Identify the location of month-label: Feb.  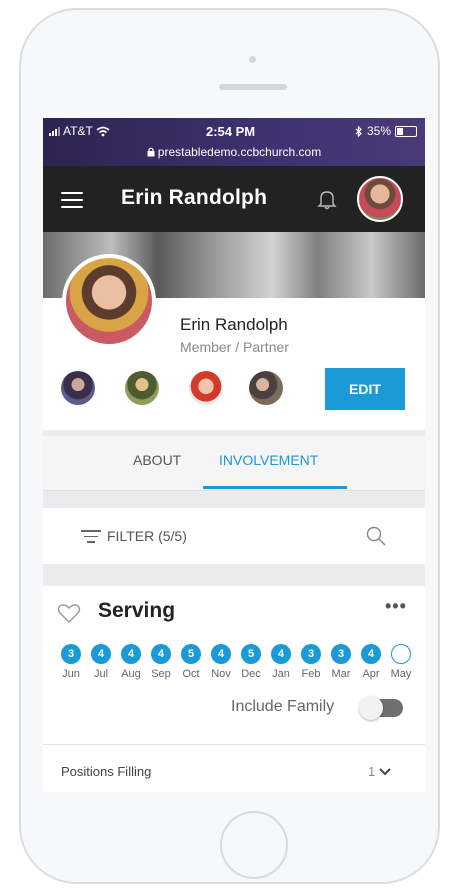
(311, 674).